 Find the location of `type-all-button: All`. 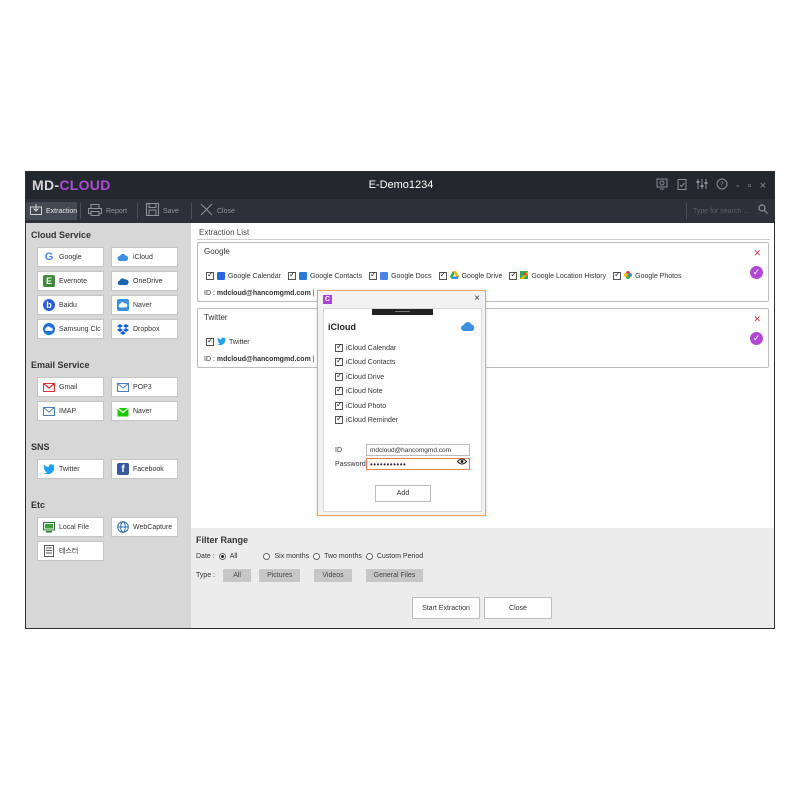

type-all-button: All is located at coordinates (237, 575).